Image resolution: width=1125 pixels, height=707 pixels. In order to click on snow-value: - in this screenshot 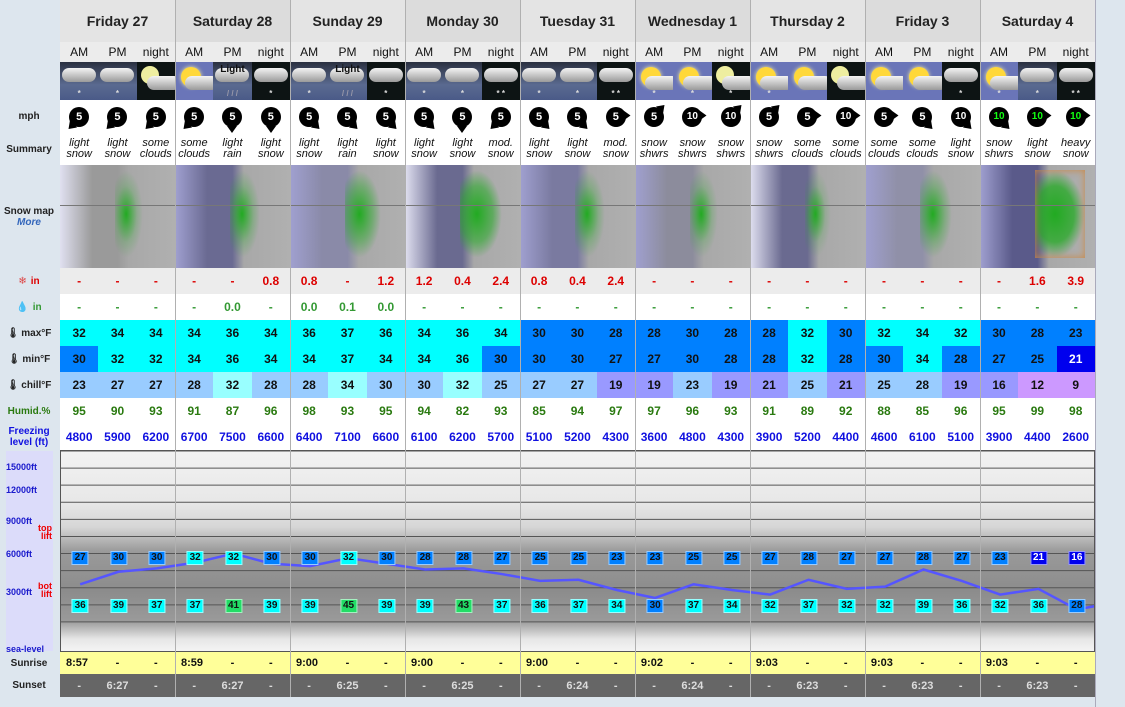, I will do `click(999, 281)`.